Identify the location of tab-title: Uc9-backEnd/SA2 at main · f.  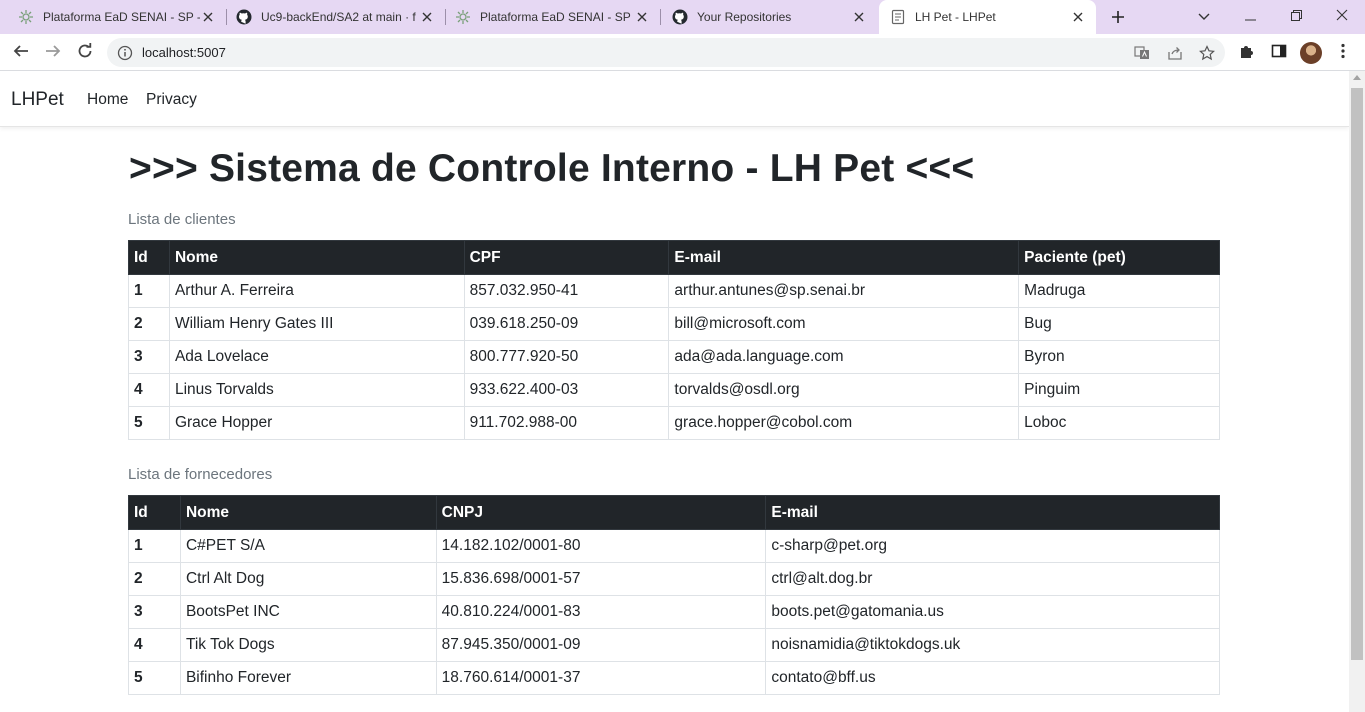
(338, 17).